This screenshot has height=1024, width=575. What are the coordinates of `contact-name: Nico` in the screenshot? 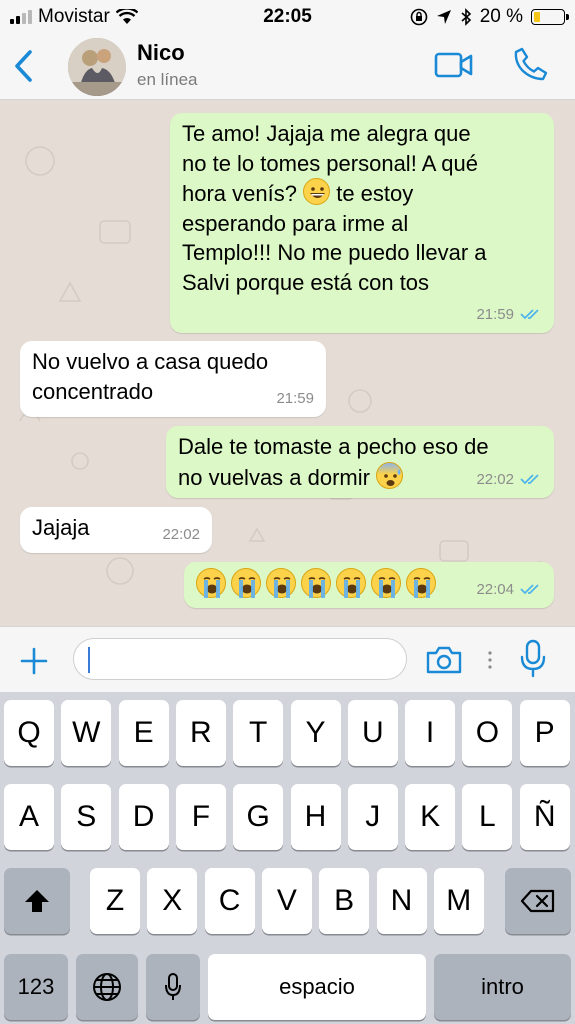 It's located at (161, 53).